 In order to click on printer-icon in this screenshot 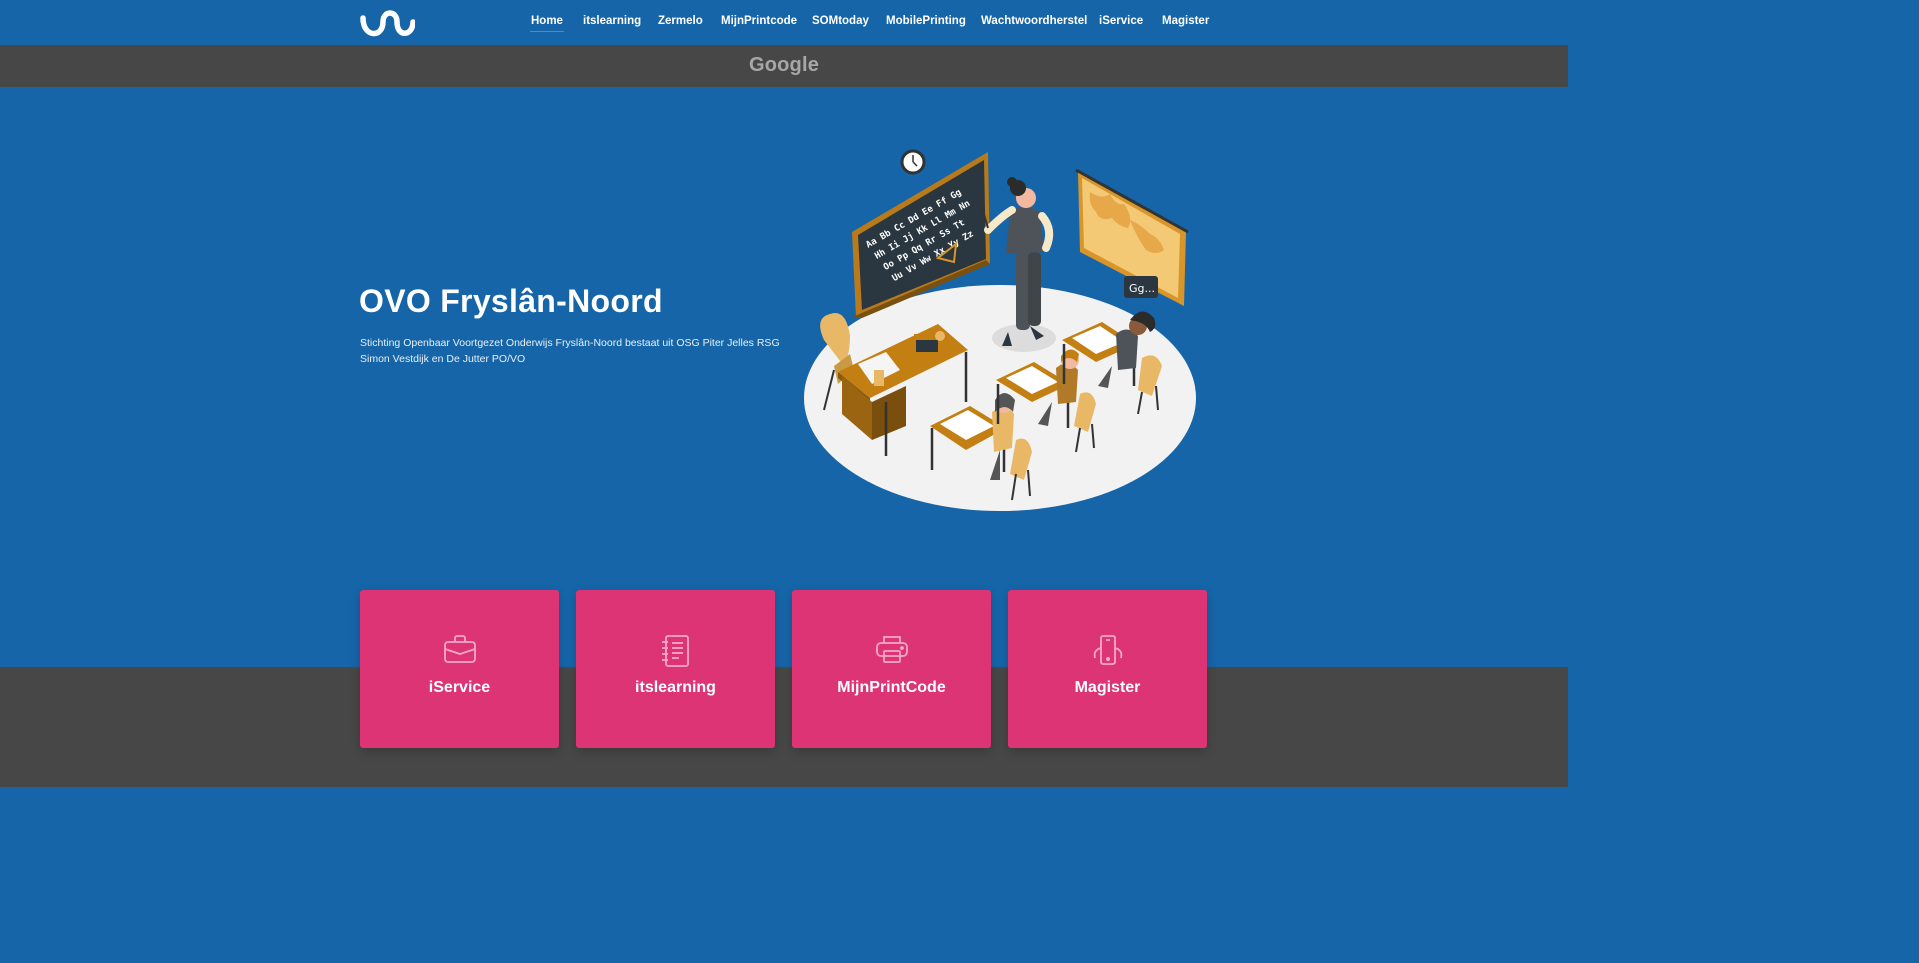, I will do `click(891, 649)`.